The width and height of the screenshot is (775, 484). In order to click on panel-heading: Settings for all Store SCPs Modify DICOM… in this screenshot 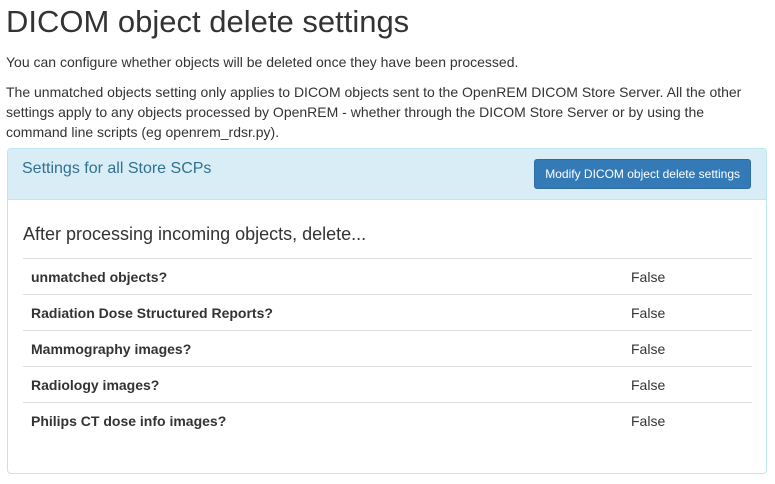, I will do `click(387, 174)`.